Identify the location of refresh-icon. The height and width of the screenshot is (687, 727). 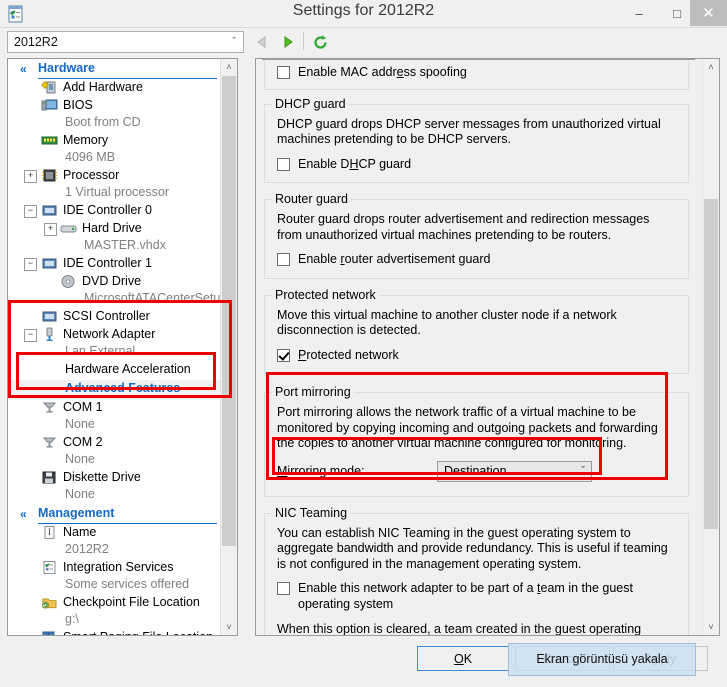
(320, 41).